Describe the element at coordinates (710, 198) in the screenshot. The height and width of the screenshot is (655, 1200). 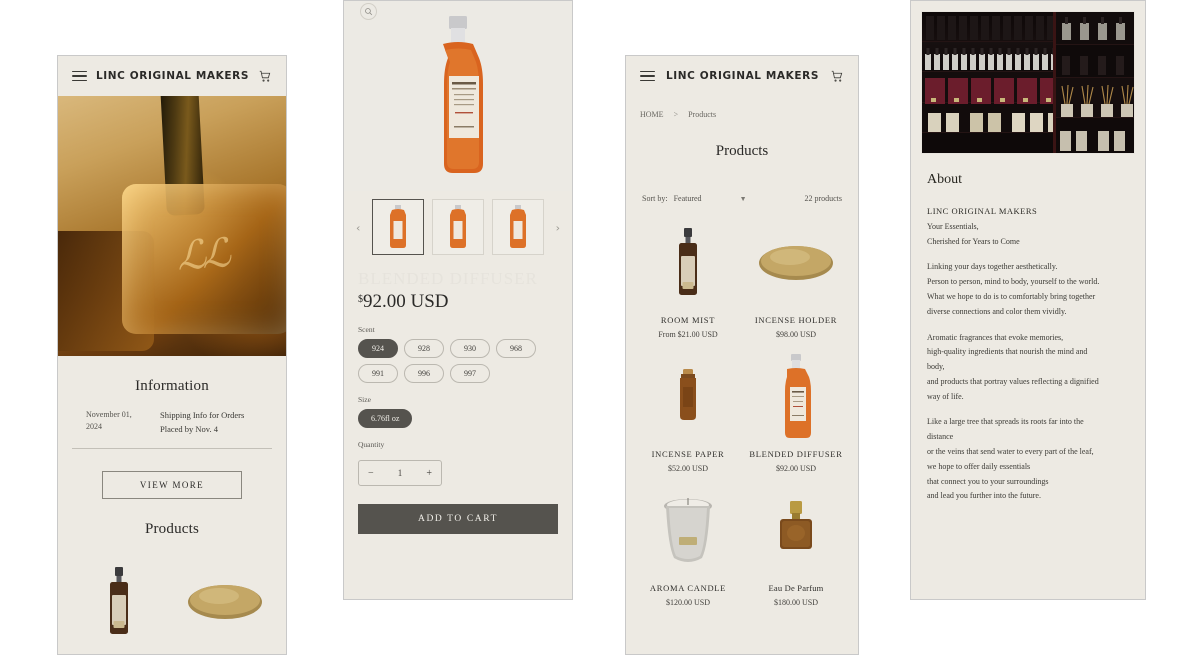
I see `sort-select: Featured ▼` at that location.